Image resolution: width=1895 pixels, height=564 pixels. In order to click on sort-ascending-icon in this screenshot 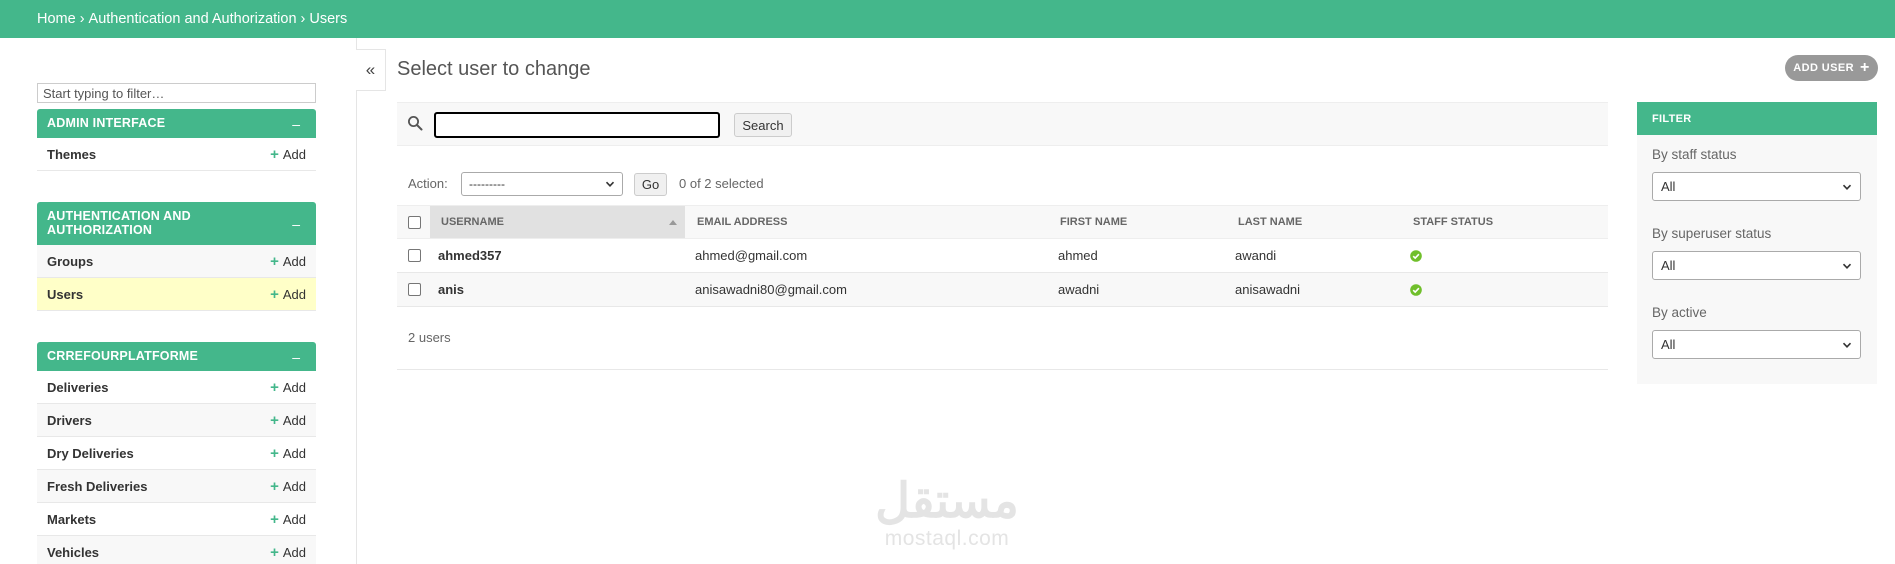, I will do `click(673, 222)`.